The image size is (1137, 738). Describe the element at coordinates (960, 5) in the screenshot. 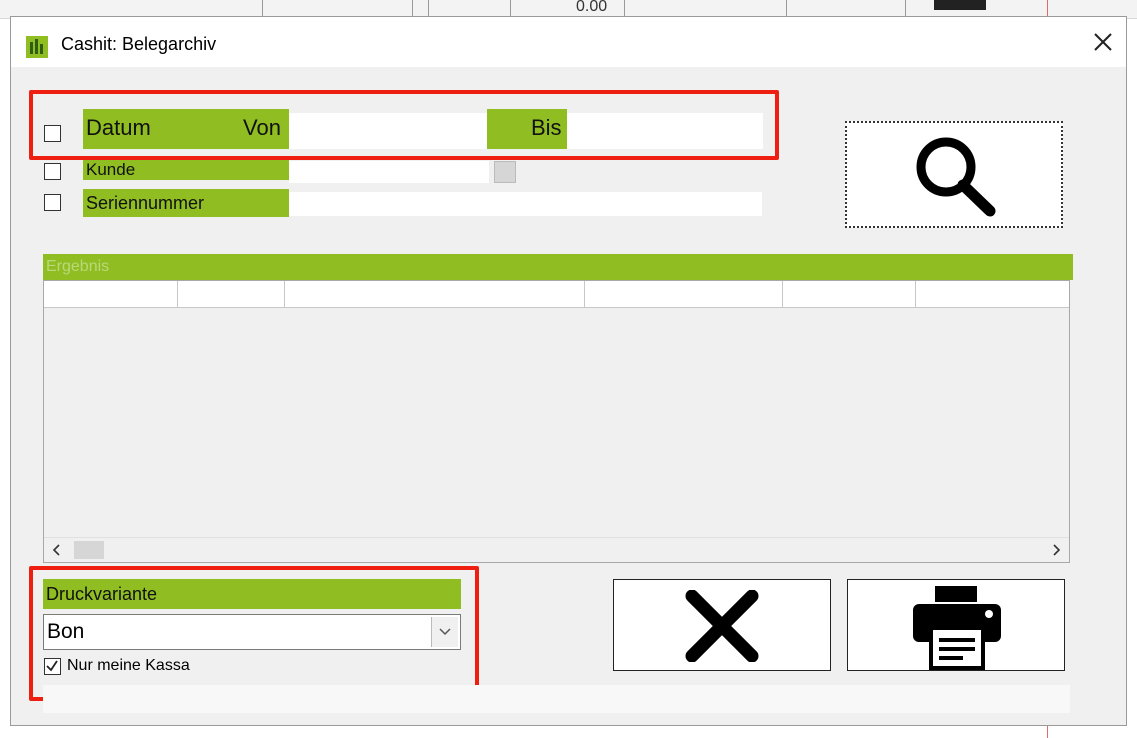

I see `background-icon` at that location.